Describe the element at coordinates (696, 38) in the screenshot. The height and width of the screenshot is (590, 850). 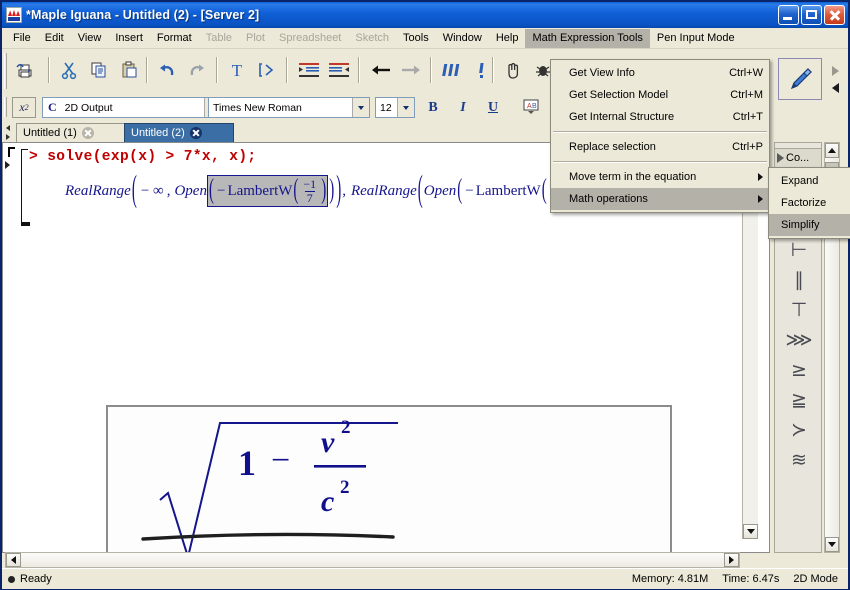
I see `menu-pen-input-mode: Pen Input Mode` at that location.